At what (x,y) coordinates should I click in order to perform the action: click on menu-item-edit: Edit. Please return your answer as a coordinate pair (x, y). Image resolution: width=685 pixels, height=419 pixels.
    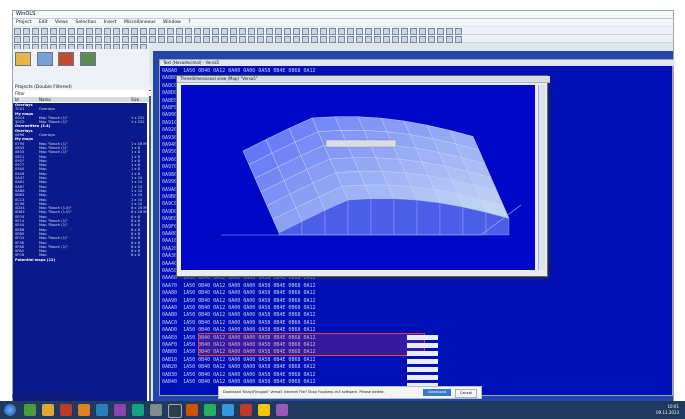
    Looking at the image, I should click on (43, 22).